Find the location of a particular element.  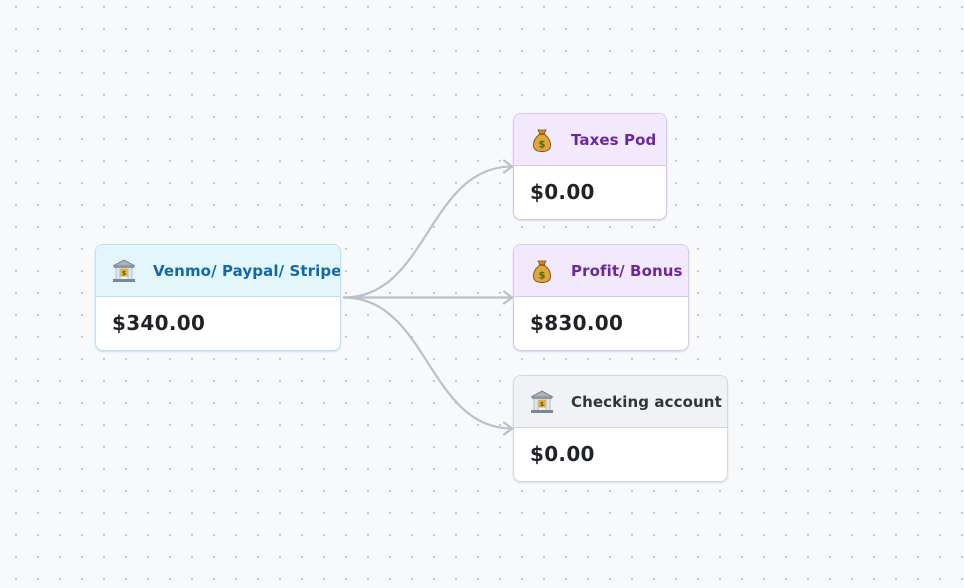

node-profit-bonus: $ Profit/ Bonus $830.00 is located at coordinates (601, 297).